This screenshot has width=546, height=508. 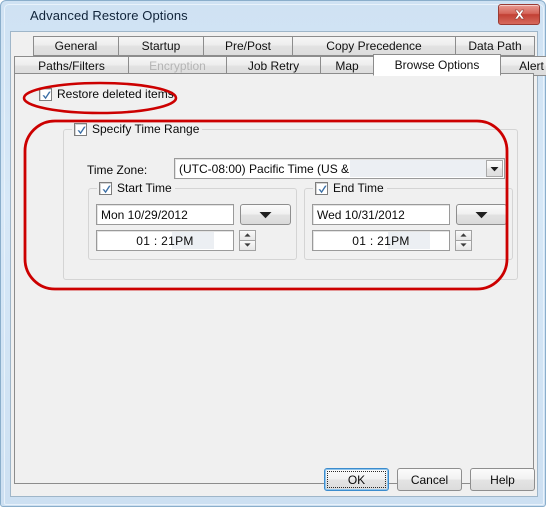 I want to click on restore-deleted-items-checkbox, so click(x=45, y=94).